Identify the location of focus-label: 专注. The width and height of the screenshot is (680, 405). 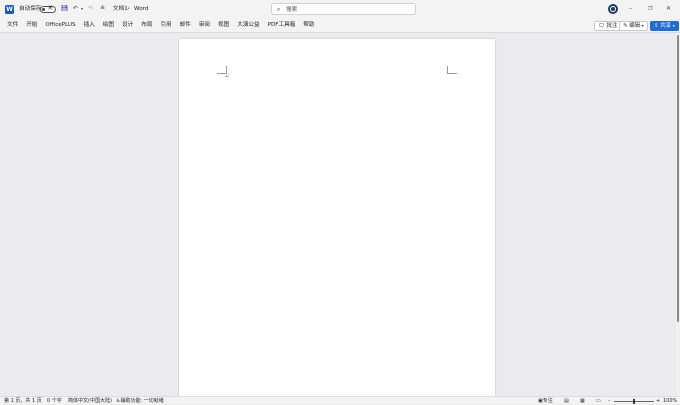
(547, 400).